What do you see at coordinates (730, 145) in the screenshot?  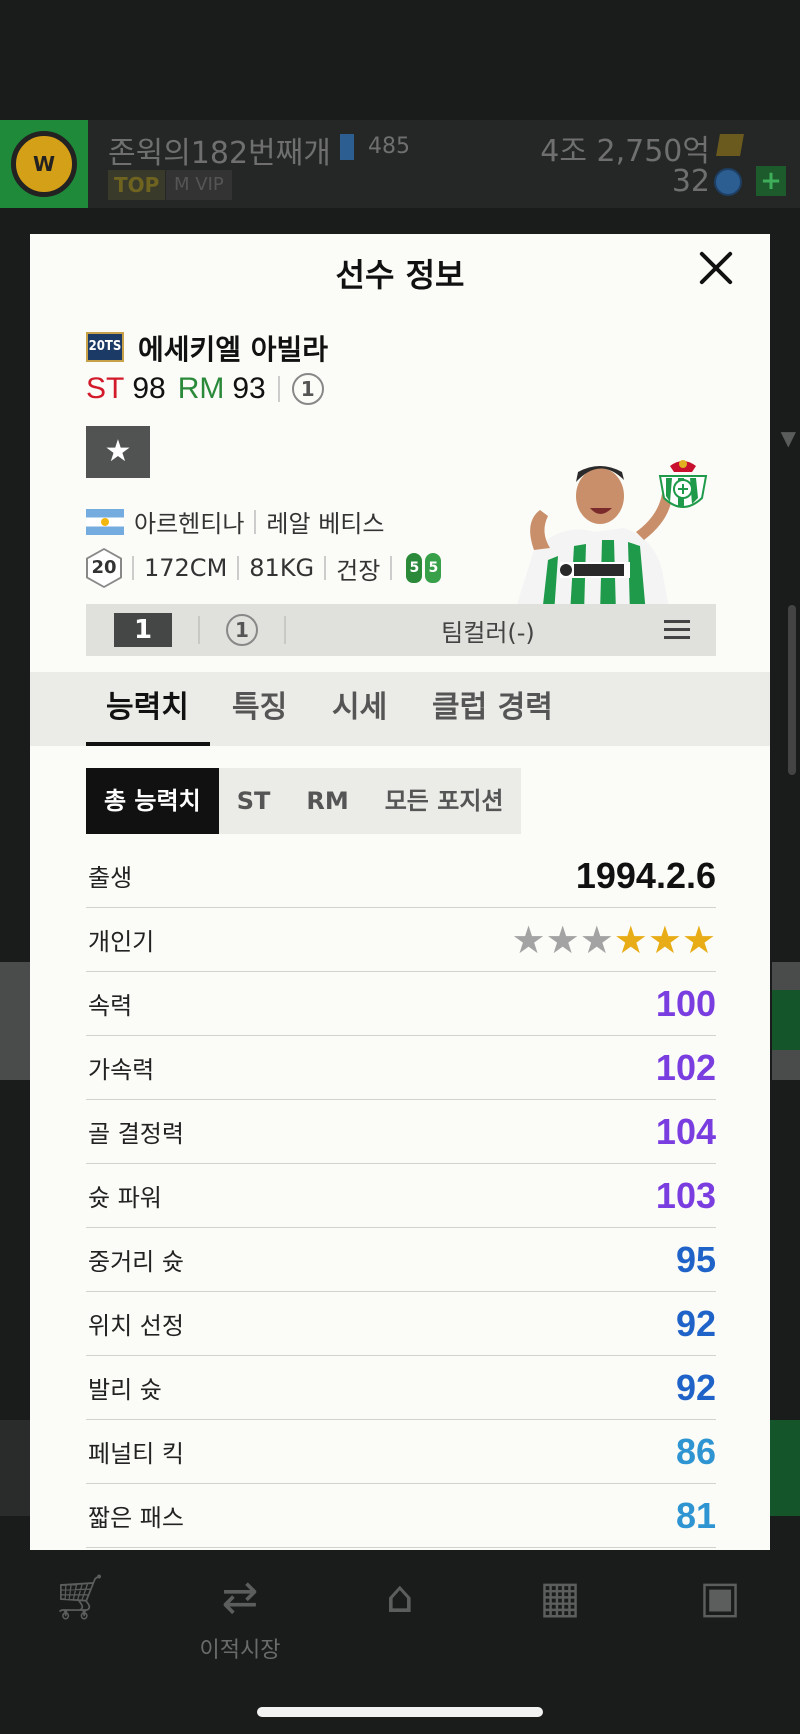 I see `bp-icon` at bounding box center [730, 145].